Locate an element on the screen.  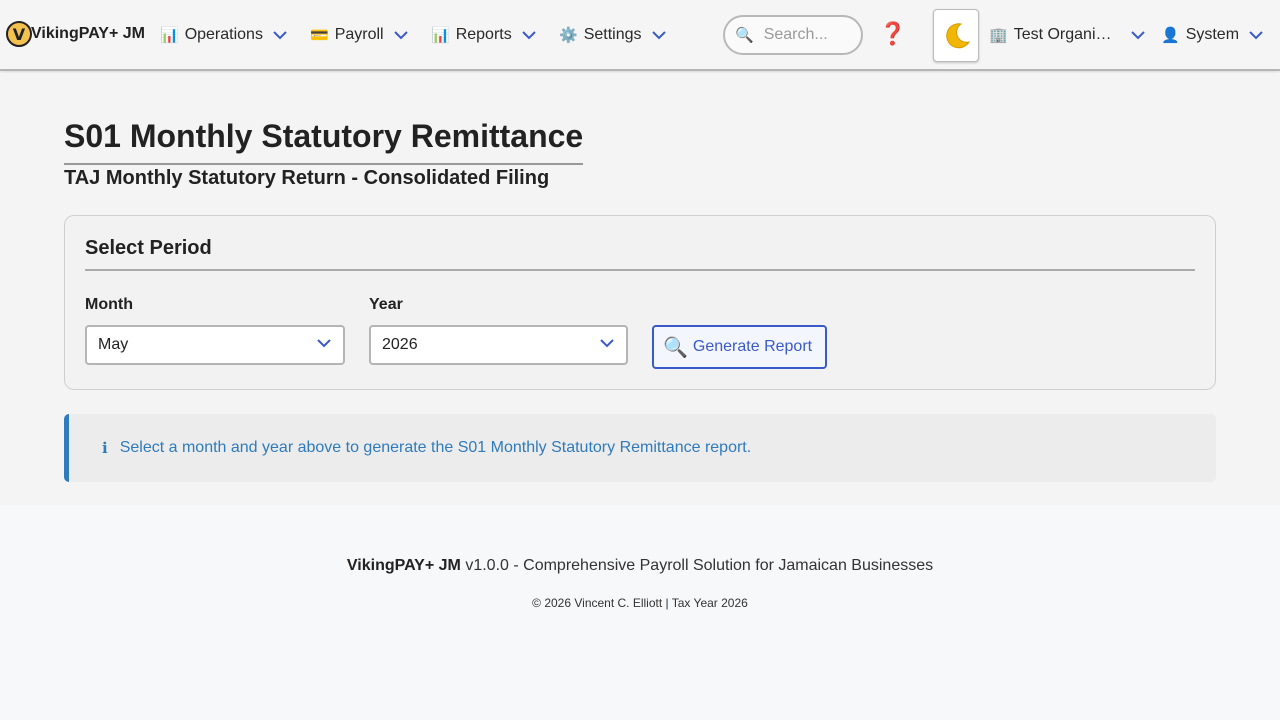
generate-report-label: Generate Report is located at coordinates (752, 346).